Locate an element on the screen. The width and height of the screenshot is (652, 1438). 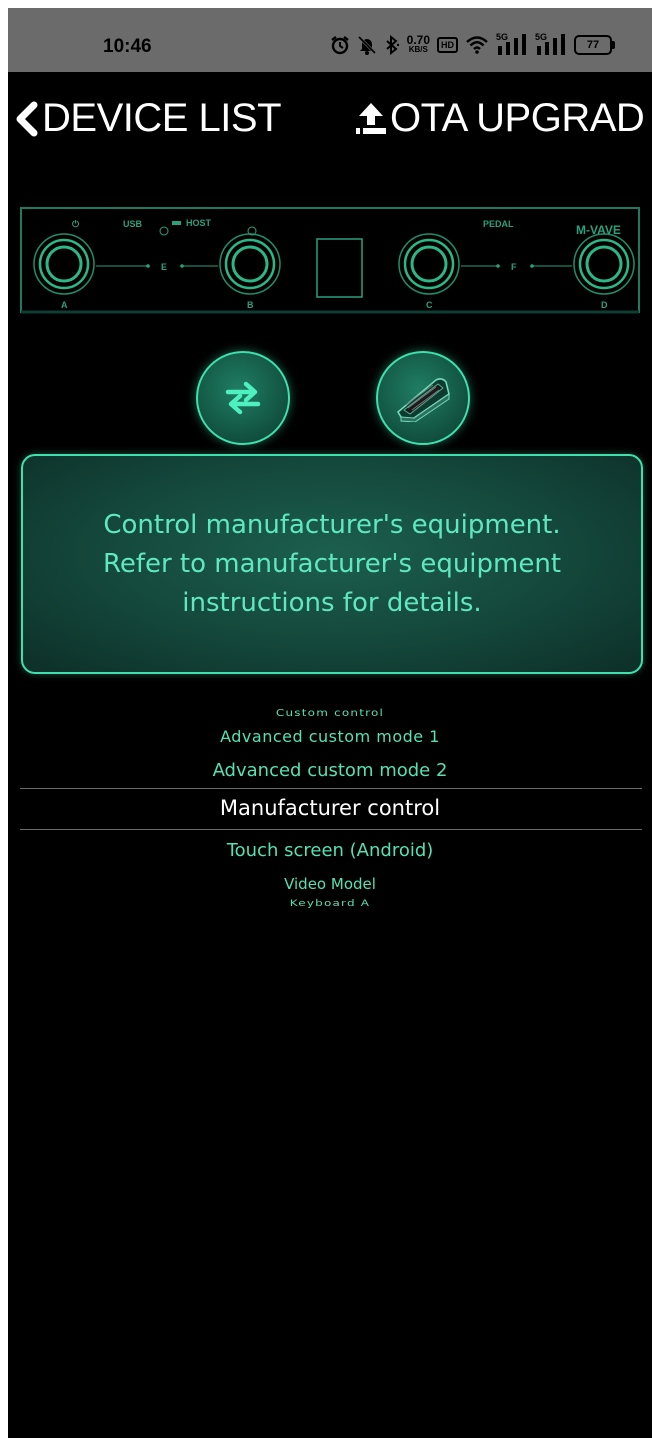
mode-option: Advanced custom mode 2 is located at coordinates (330, 770).